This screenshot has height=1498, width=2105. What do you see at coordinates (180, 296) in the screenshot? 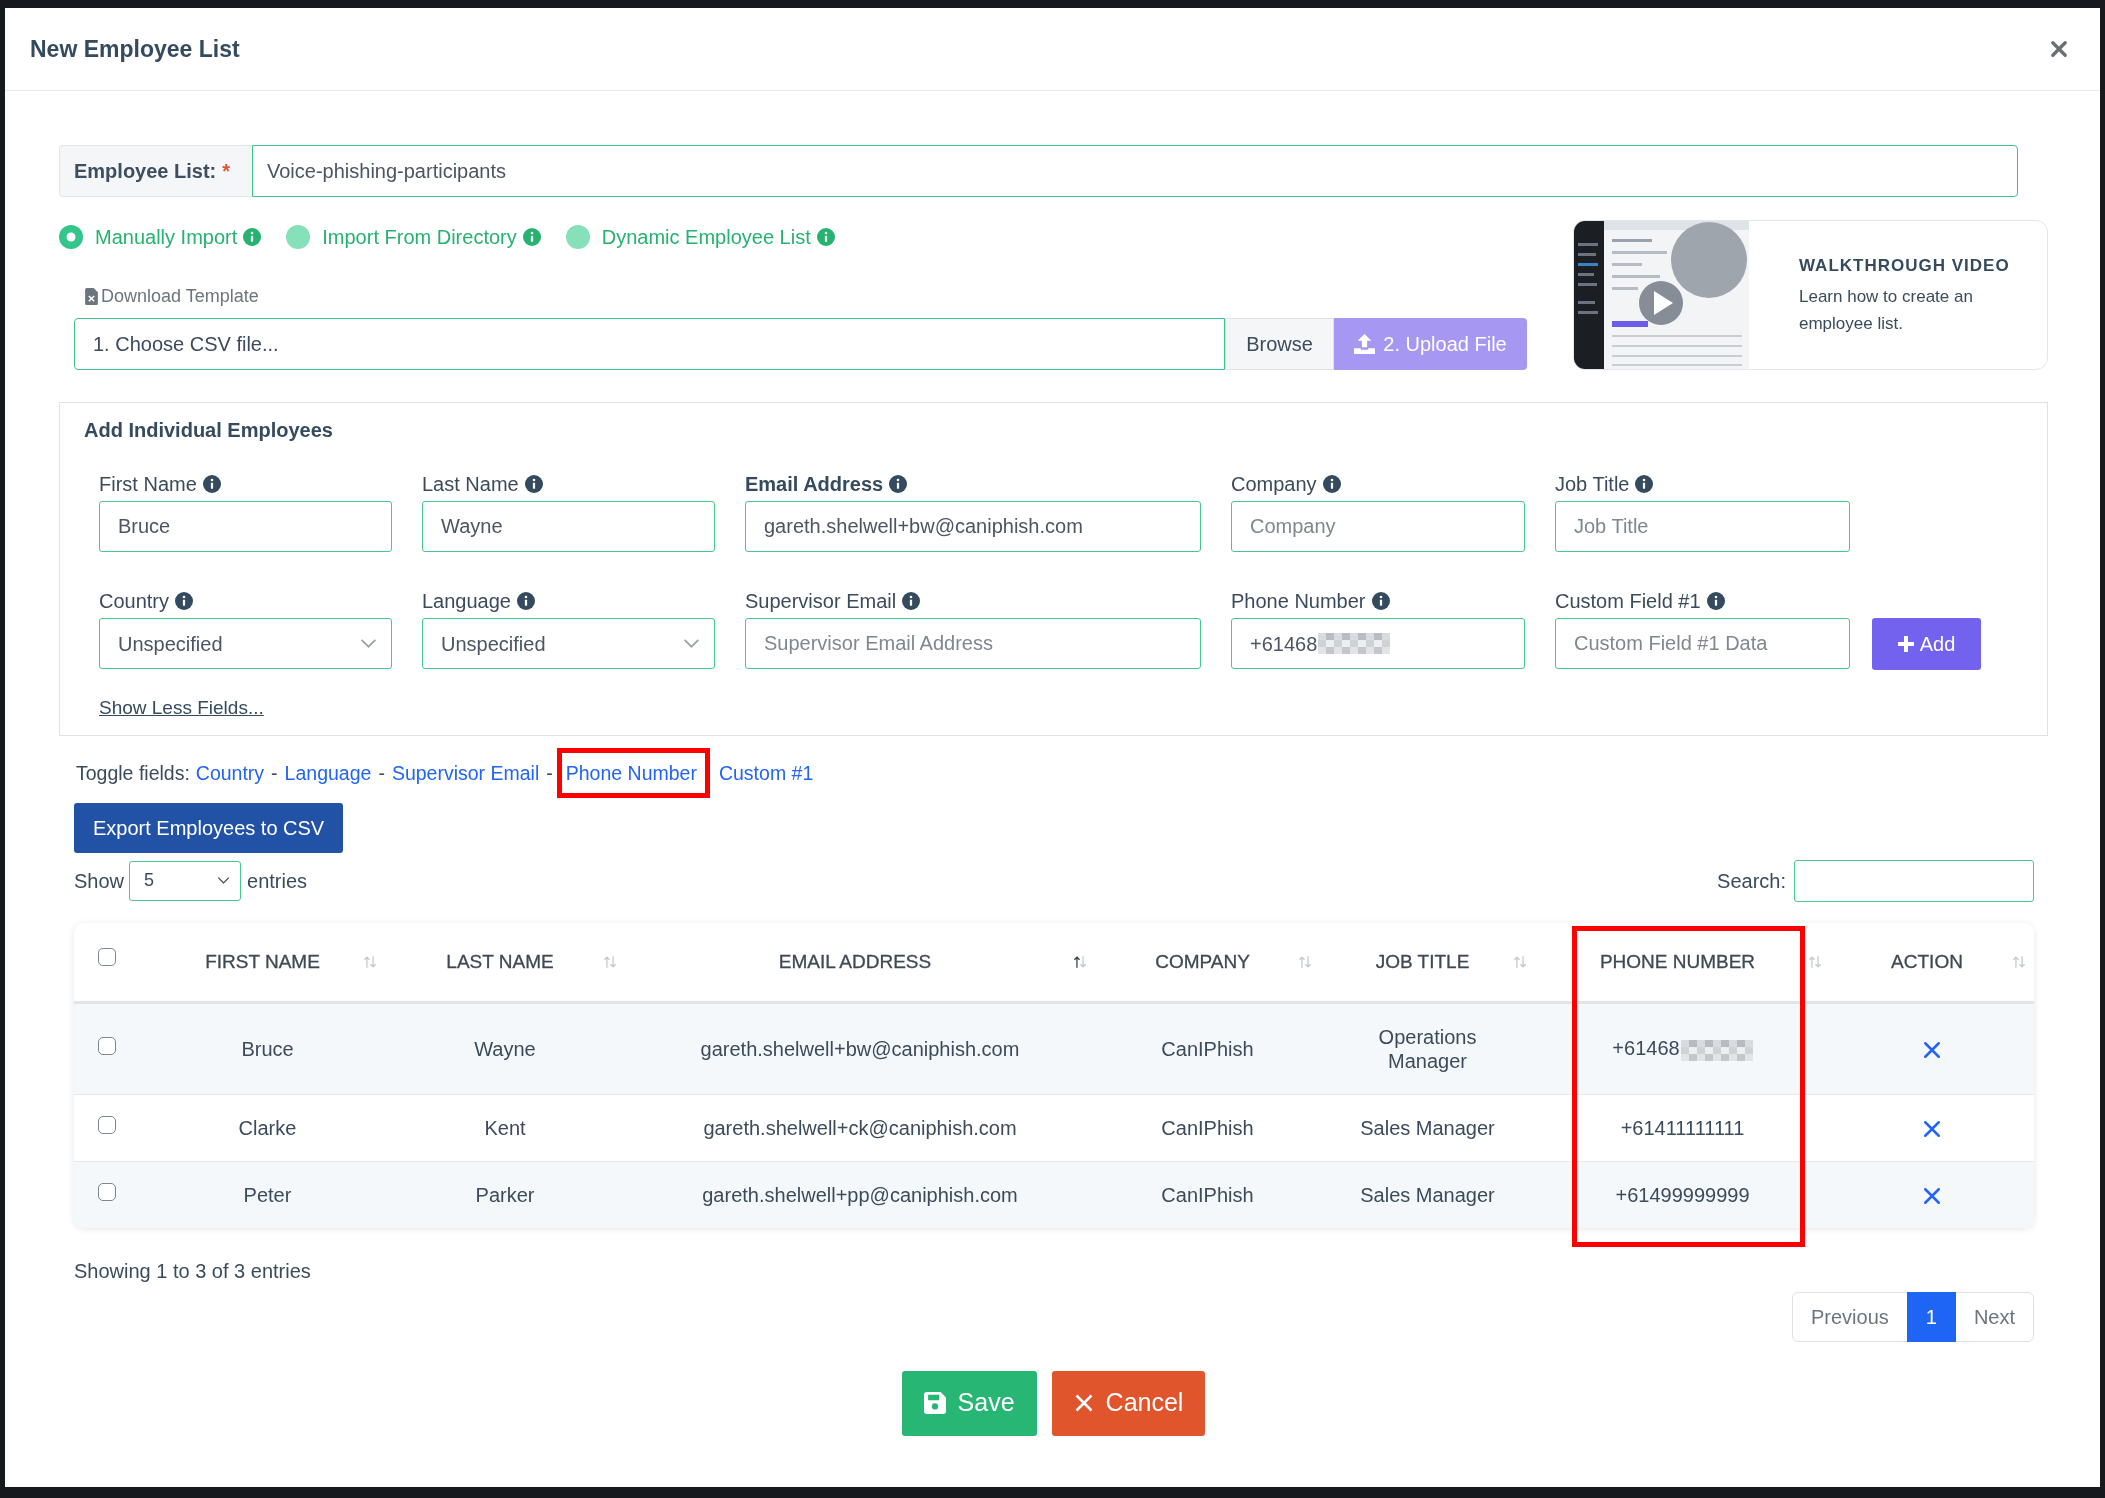
I see `download-template-link: Download Template` at bounding box center [180, 296].